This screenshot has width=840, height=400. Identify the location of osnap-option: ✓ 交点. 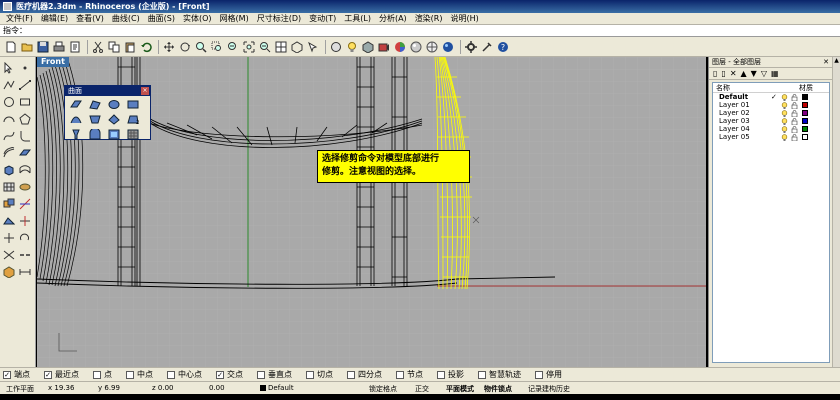
(229, 374).